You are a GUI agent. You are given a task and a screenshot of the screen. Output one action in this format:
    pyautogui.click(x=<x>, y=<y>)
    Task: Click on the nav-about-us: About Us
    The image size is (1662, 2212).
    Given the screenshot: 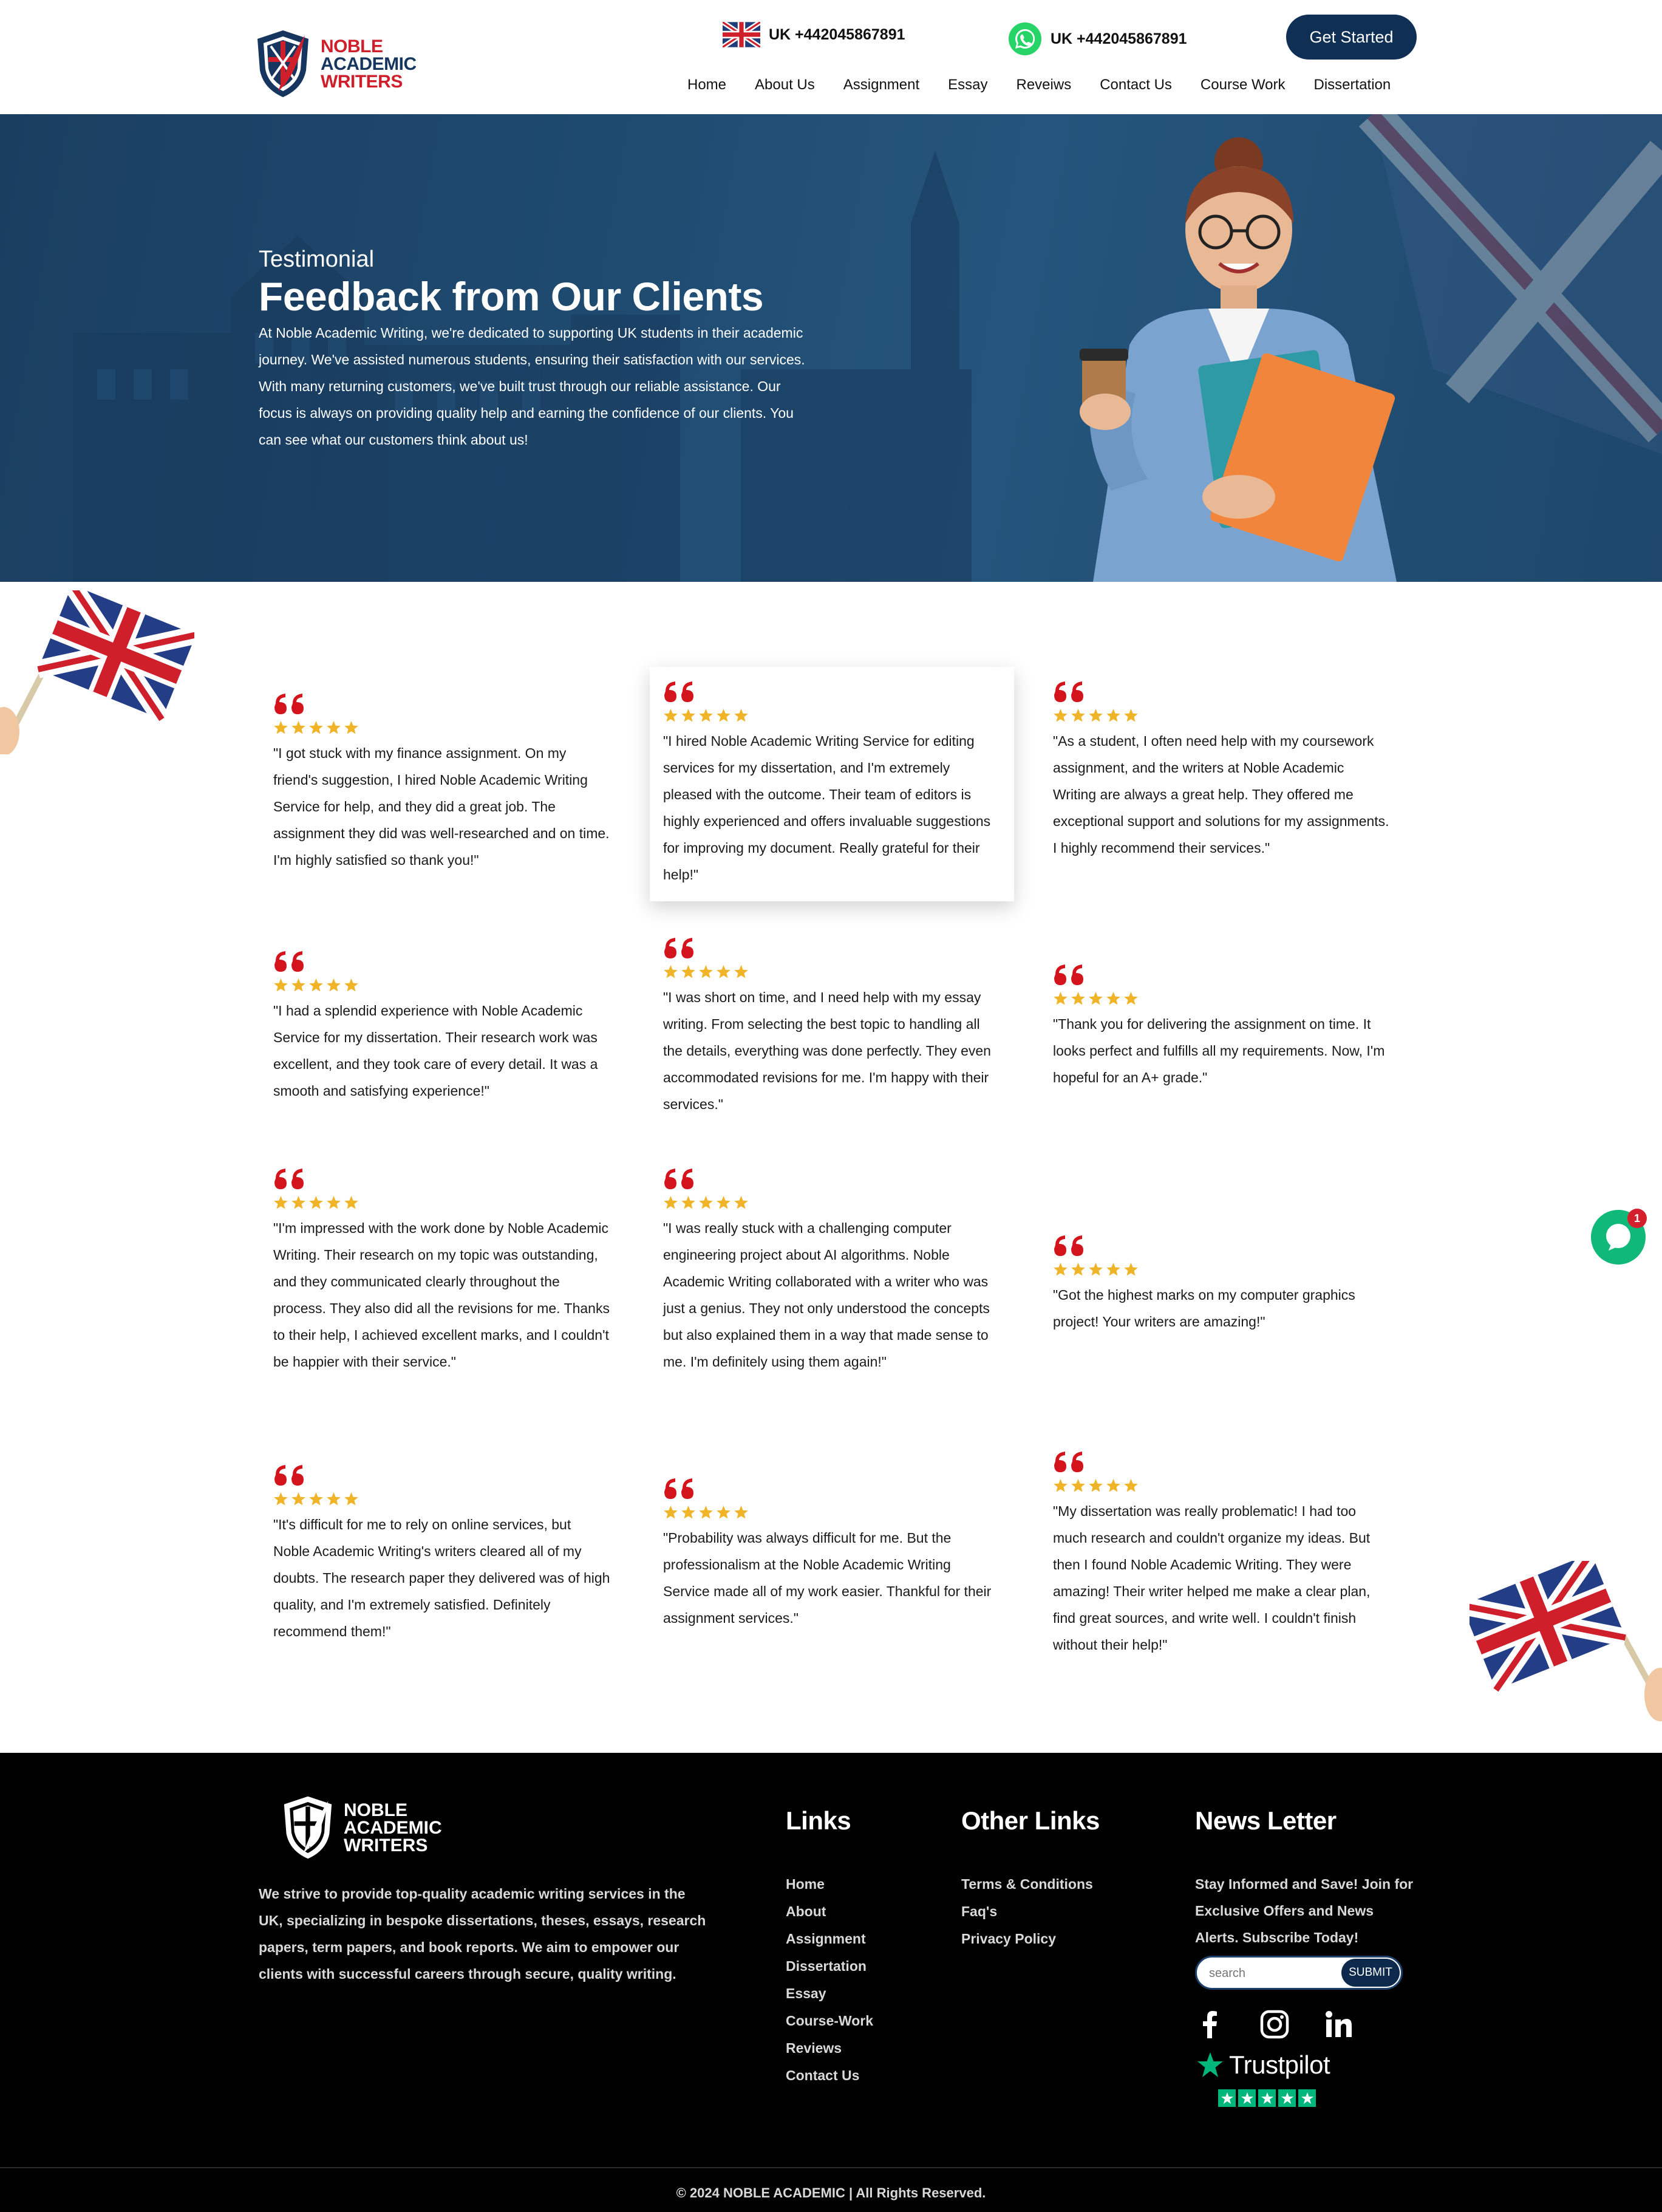 What is the action you would take?
    pyautogui.click(x=785, y=85)
    